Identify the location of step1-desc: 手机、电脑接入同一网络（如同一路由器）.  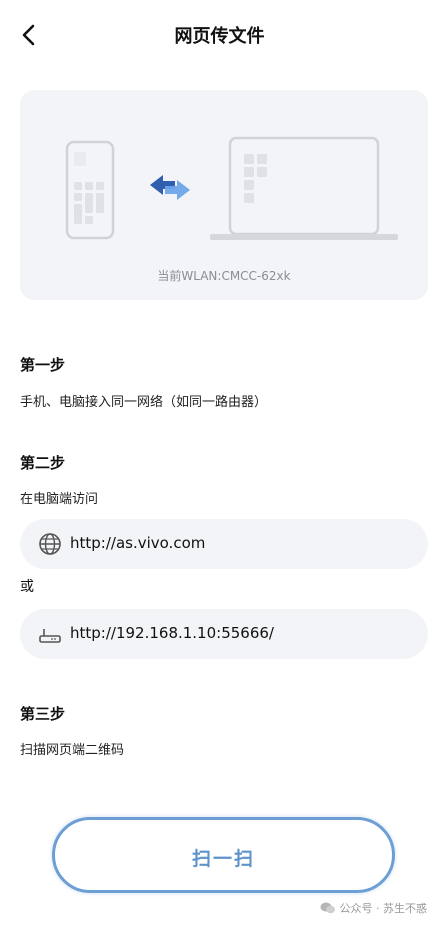
(144, 402).